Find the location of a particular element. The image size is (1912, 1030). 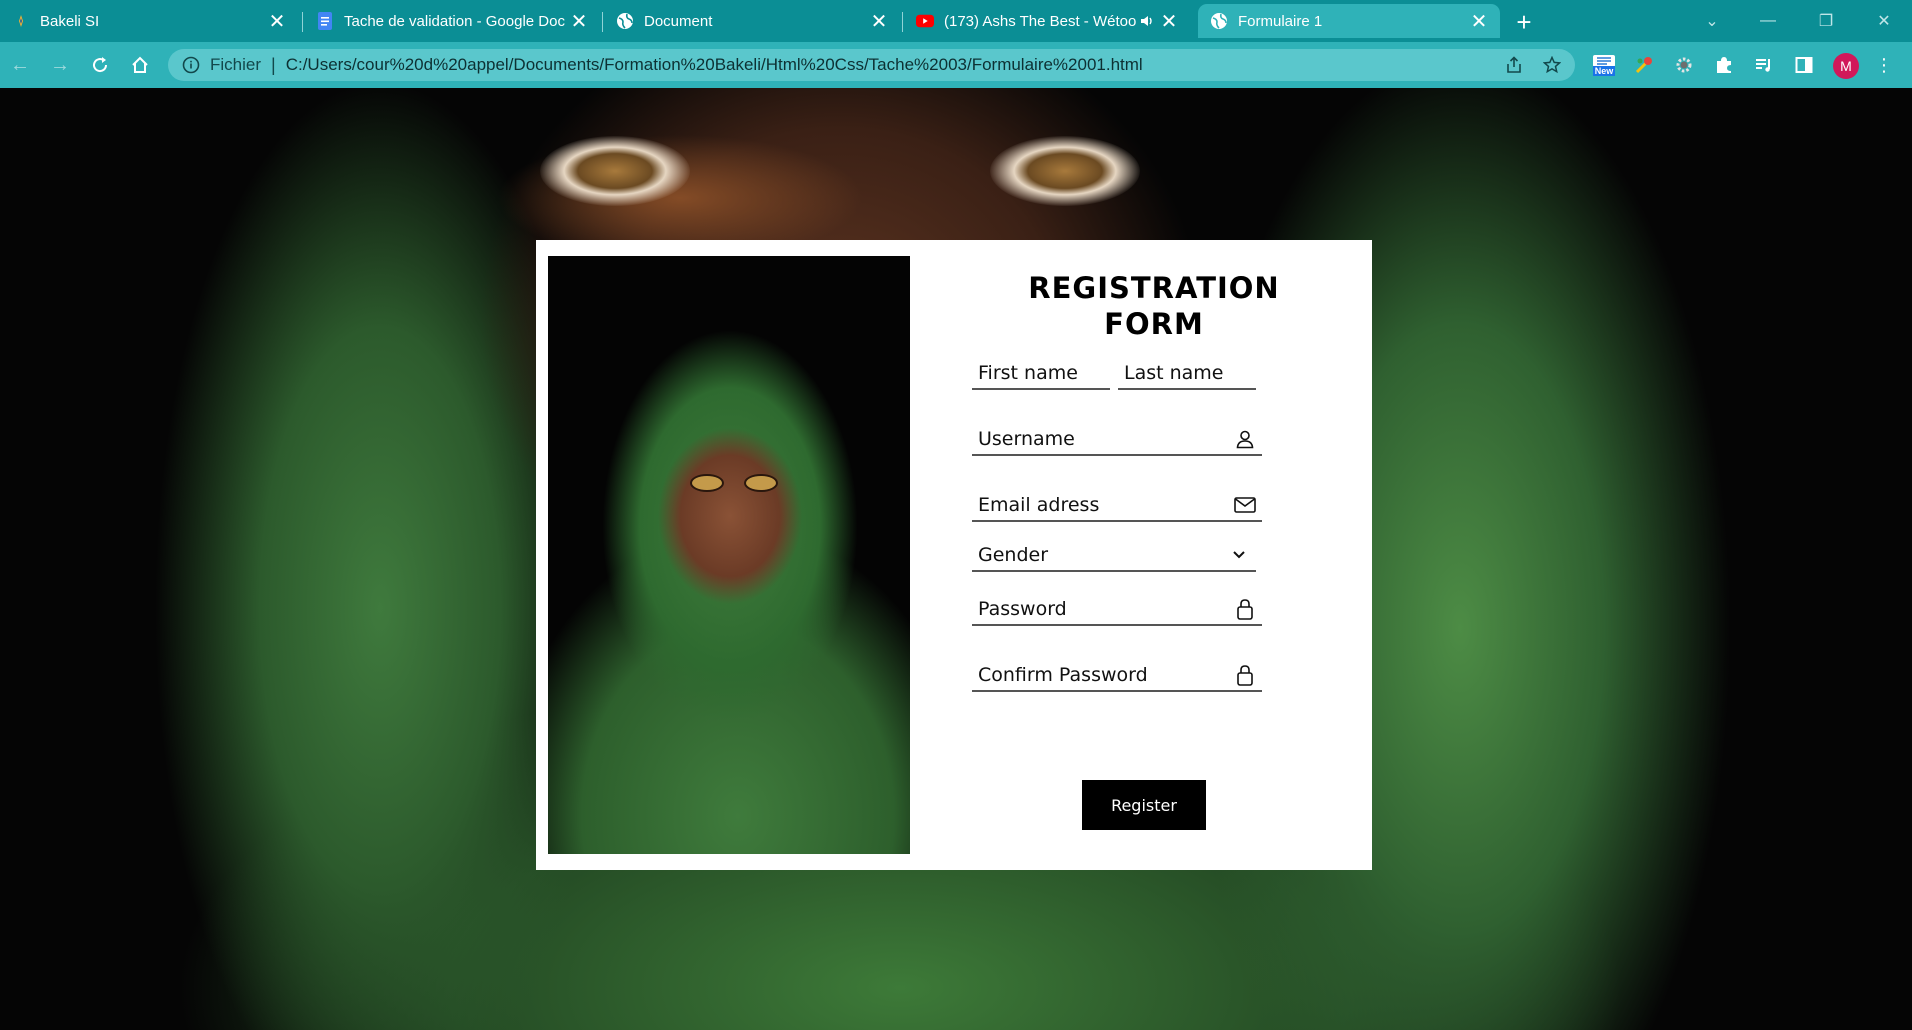

last-name-placeholder: Last name is located at coordinates (1174, 373).